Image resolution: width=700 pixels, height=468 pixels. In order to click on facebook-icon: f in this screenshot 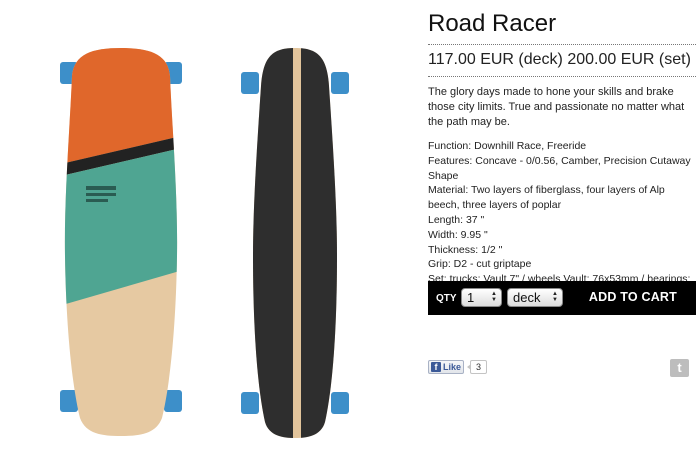, I will do `click(436, 367)`.